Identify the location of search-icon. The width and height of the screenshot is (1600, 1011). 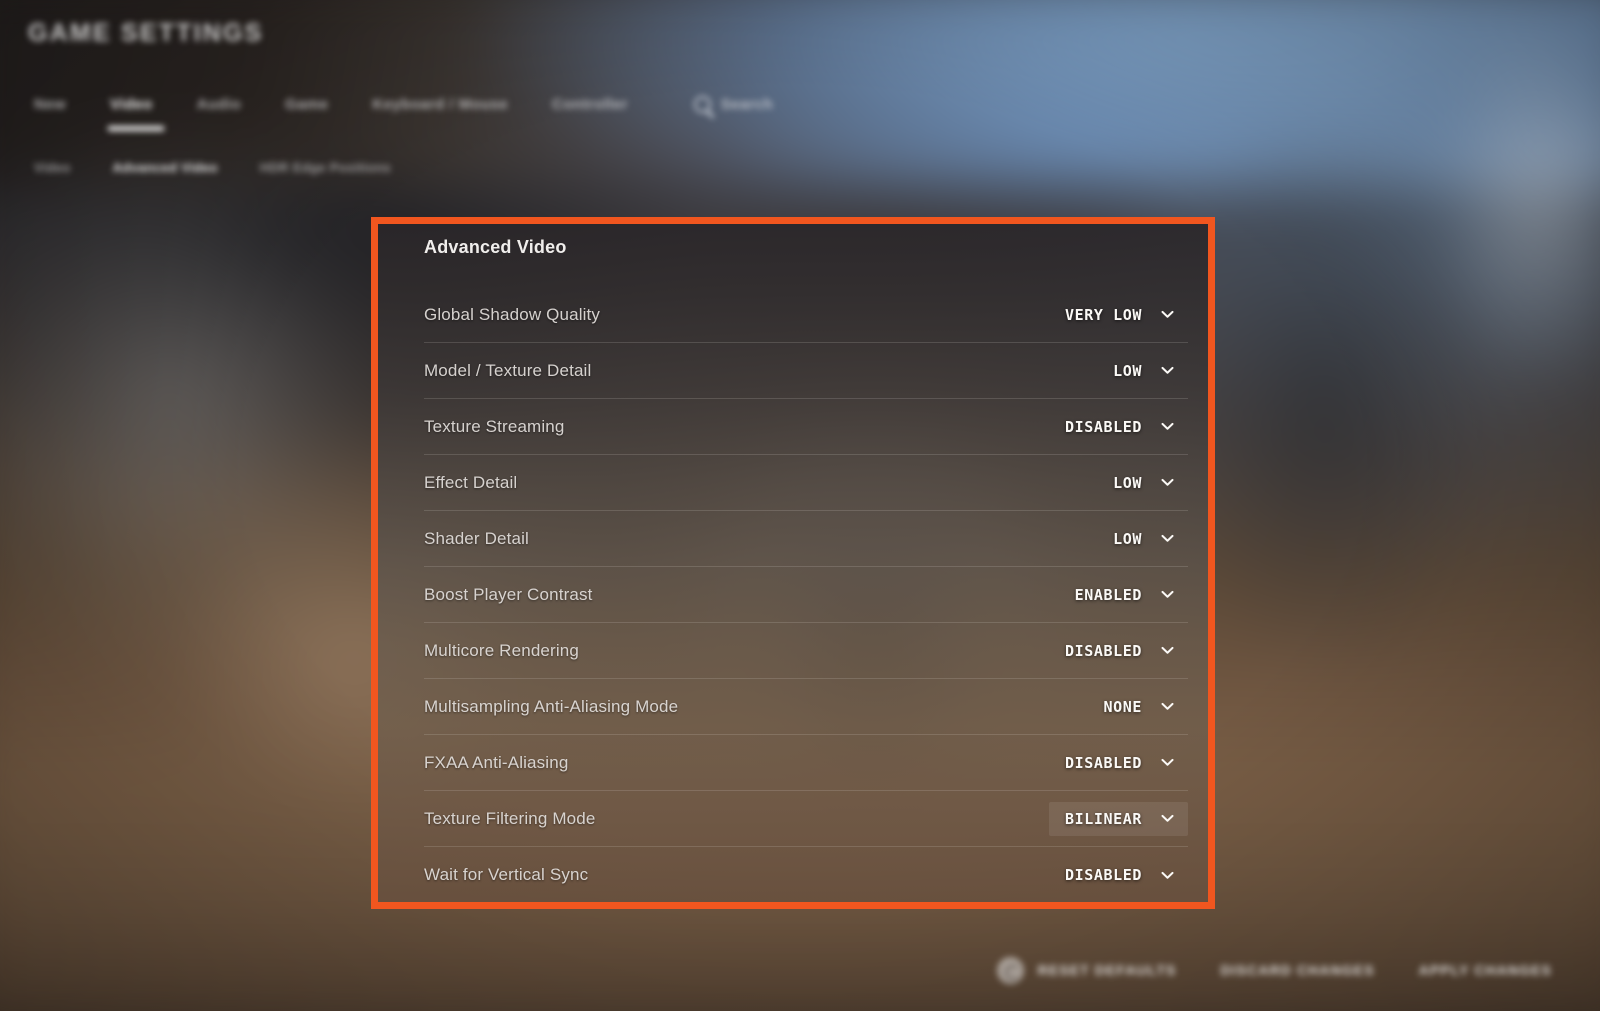
(702, 104).